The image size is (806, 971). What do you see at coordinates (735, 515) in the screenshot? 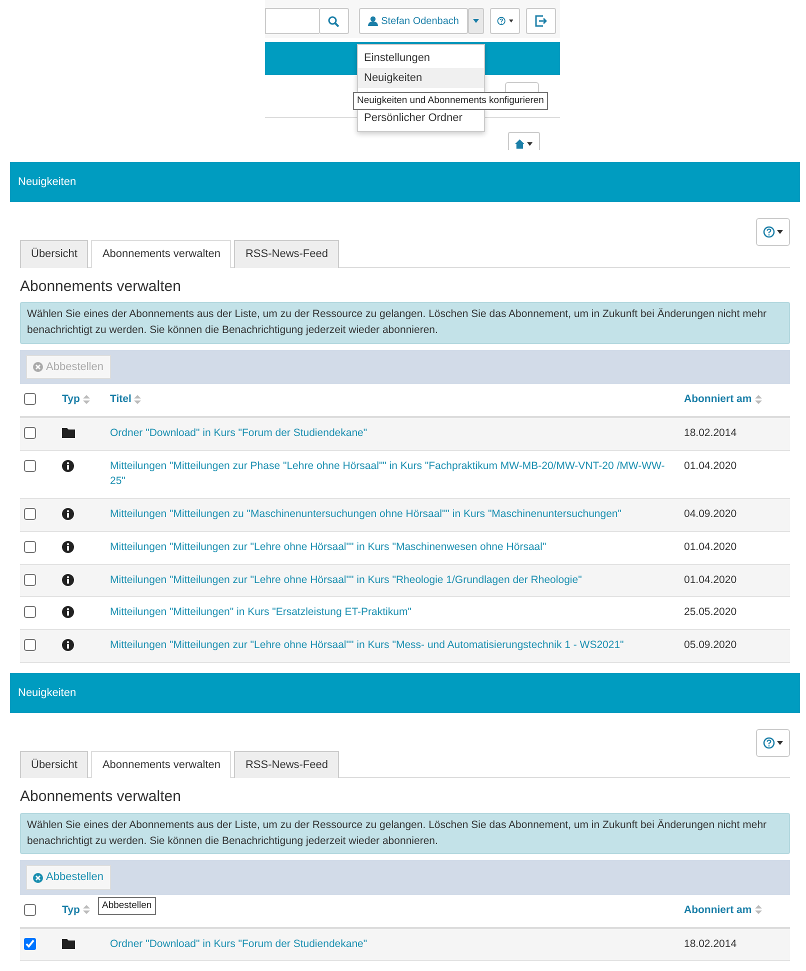
I see `date-cell: 04.09.2020` at bounding box center [735, 515].